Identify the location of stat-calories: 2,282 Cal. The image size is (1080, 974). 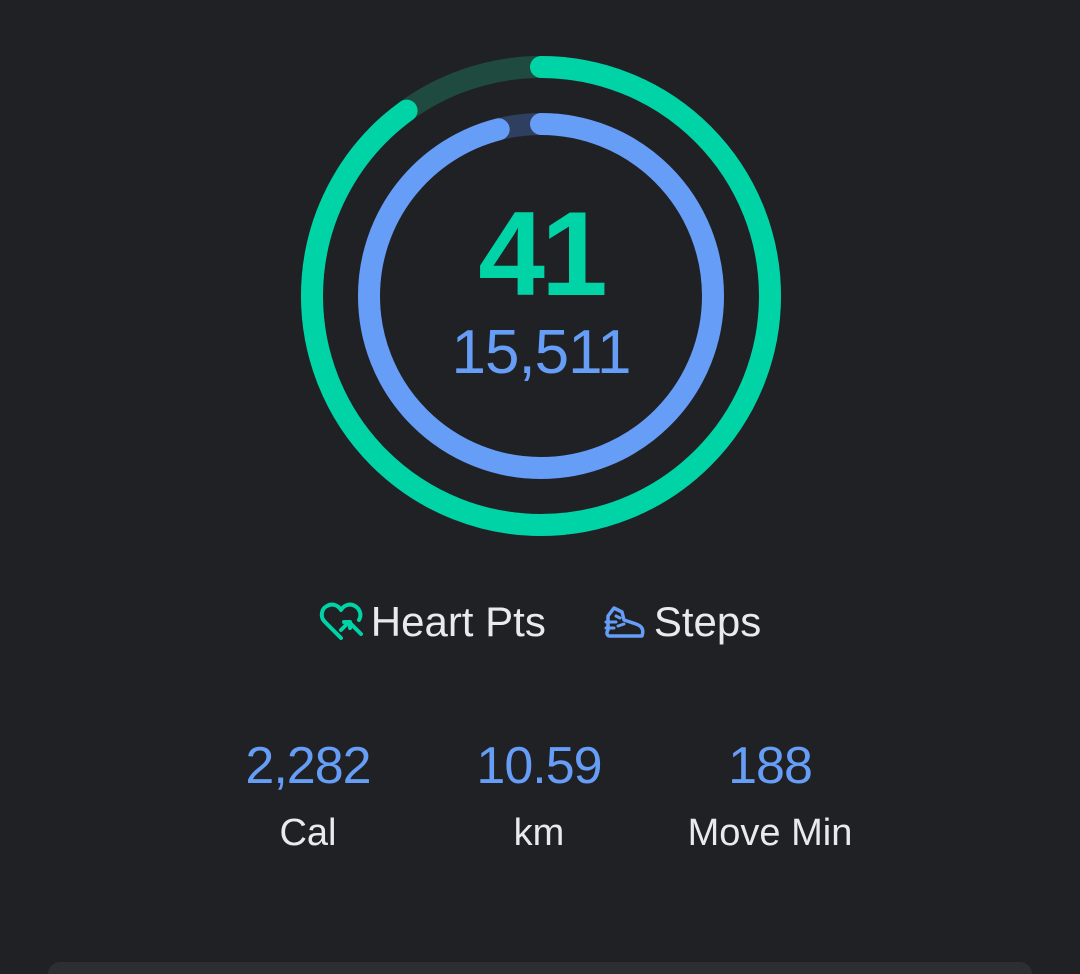
(308, 796).